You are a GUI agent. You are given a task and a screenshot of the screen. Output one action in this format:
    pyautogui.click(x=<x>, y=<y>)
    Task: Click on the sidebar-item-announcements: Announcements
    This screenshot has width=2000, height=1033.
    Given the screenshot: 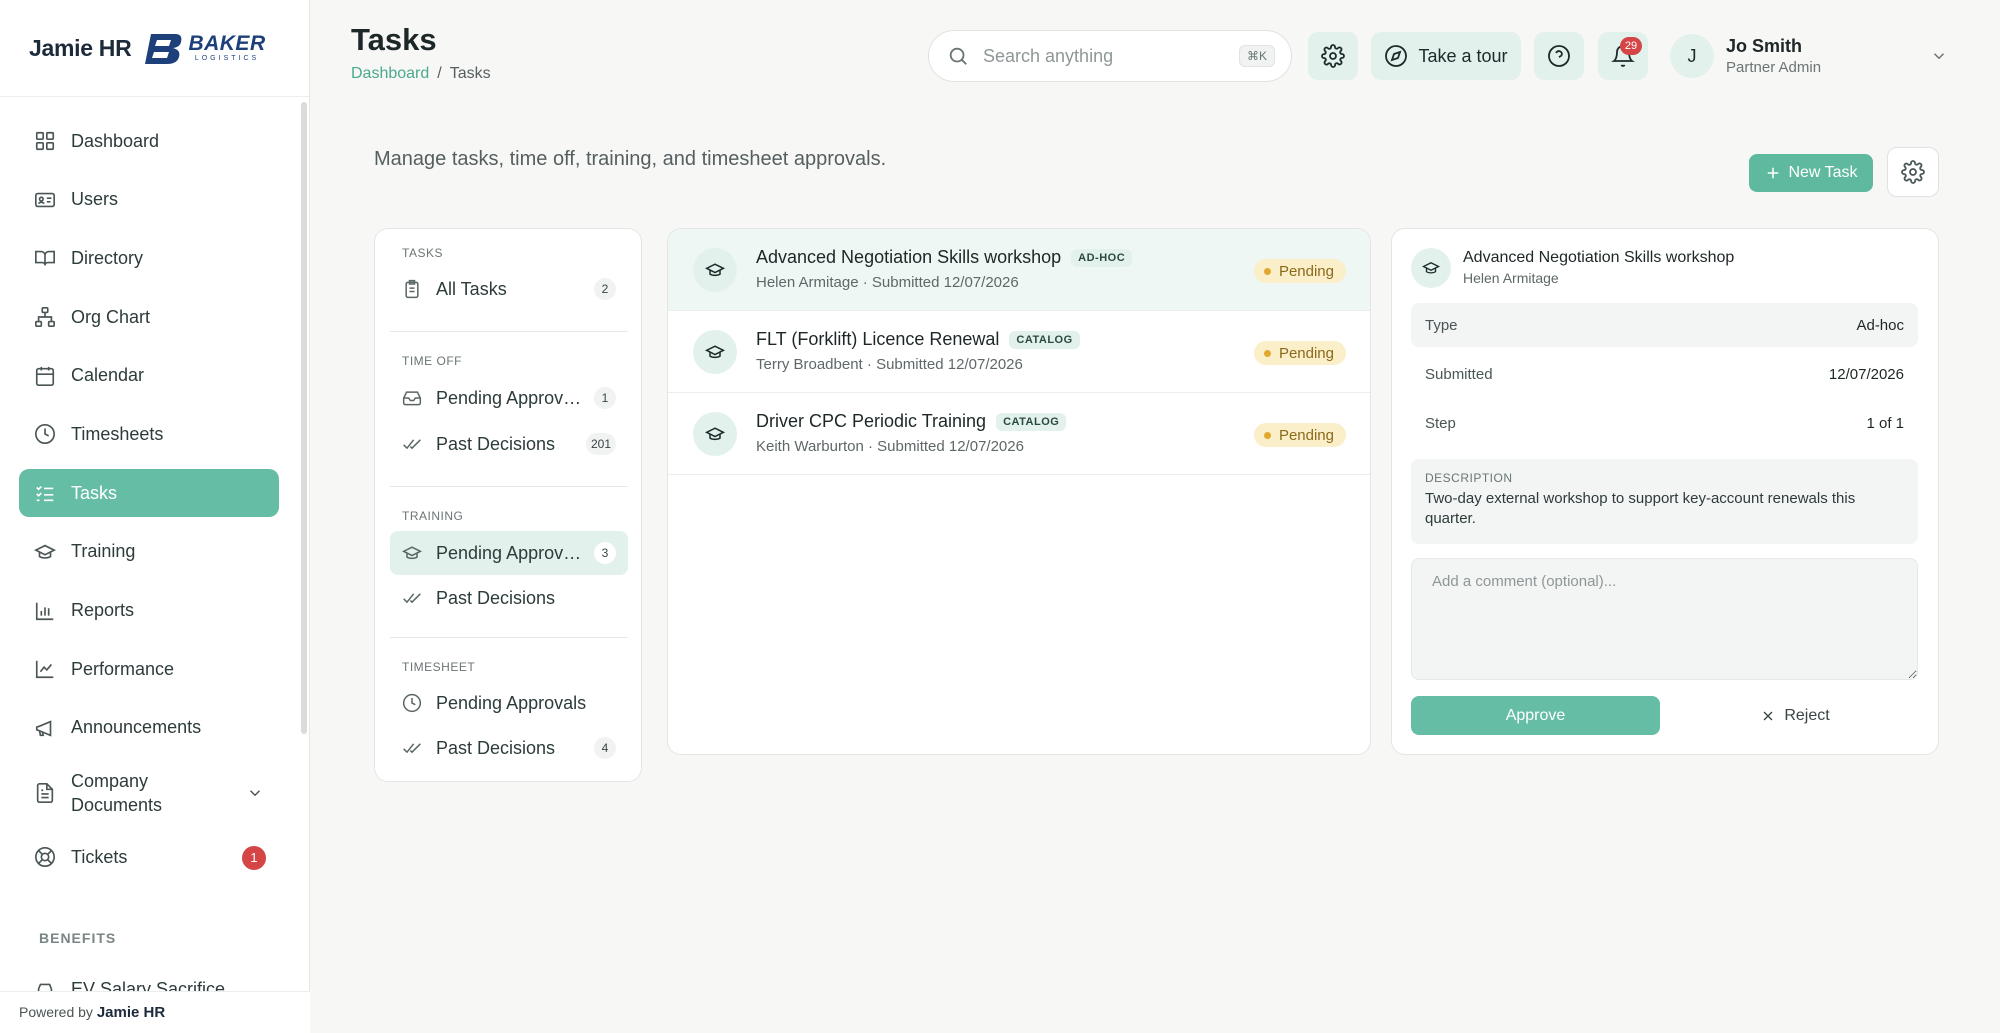 What is the action you would take?
    pyautogui.click(x=149, y=728)
    